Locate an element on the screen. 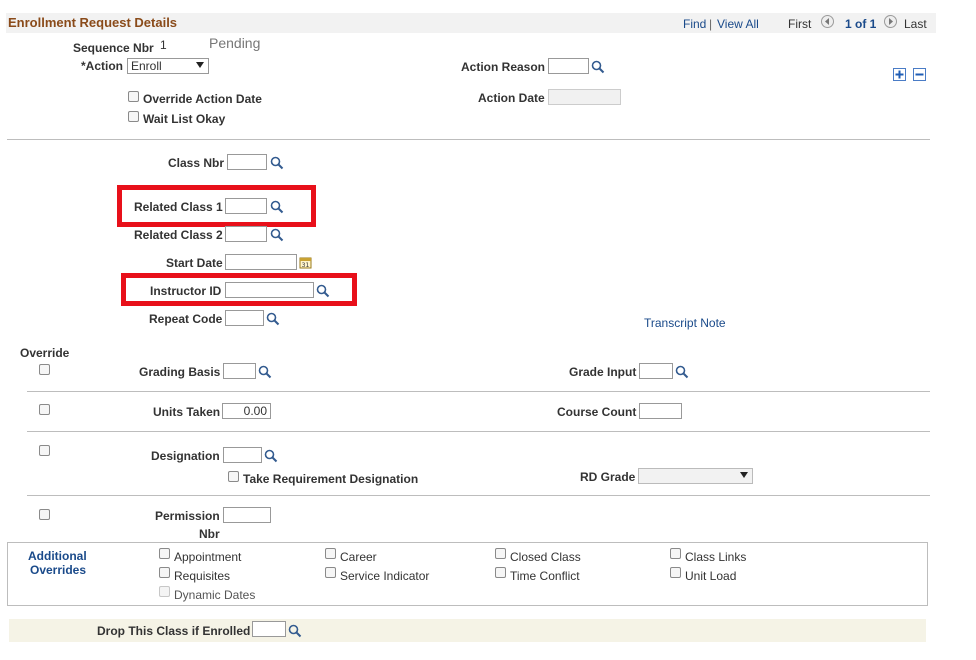  override-designation-checkbox is located at coordinates (44, 450).